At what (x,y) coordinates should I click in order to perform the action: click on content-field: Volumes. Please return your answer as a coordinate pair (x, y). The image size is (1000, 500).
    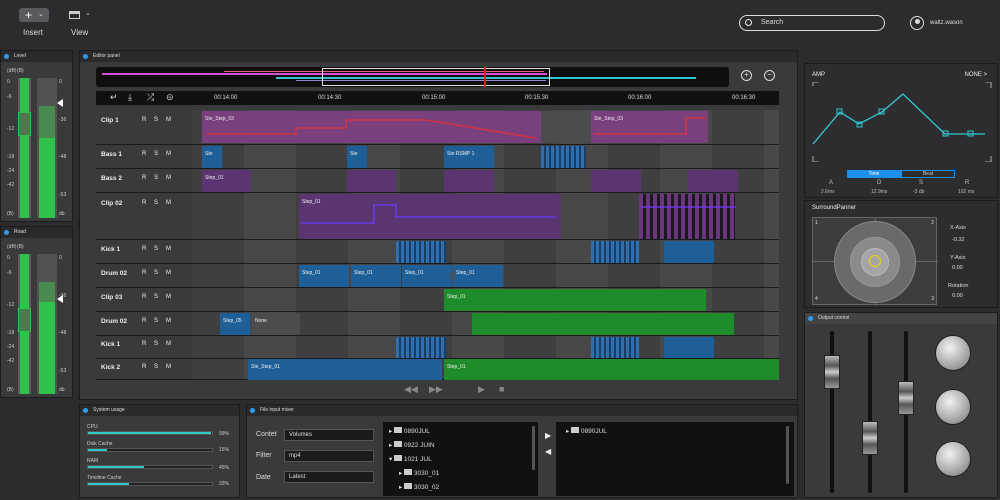
    Looking at the image, I should click on (329, 435).